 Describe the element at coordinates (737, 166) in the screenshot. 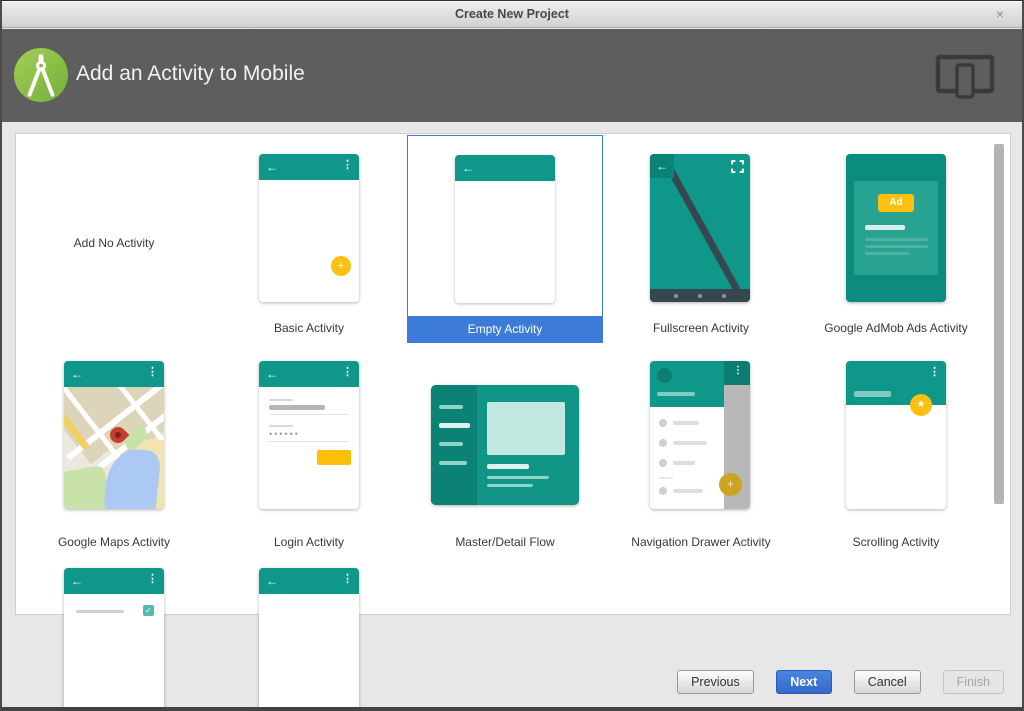

I see `fullscreen-icon` at that location.